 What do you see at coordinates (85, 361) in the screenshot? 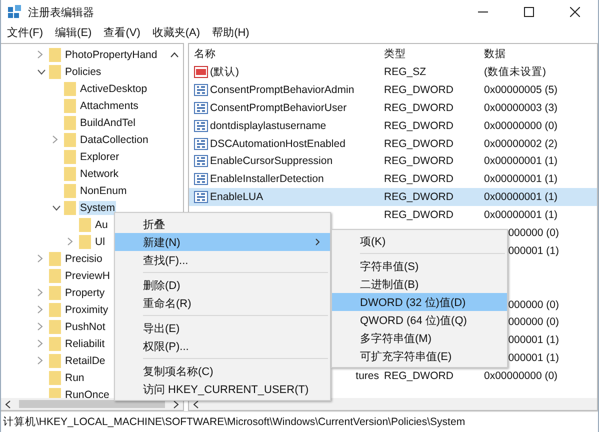
I see `tree-item: RetailDe` at bounding box center [85, 361].